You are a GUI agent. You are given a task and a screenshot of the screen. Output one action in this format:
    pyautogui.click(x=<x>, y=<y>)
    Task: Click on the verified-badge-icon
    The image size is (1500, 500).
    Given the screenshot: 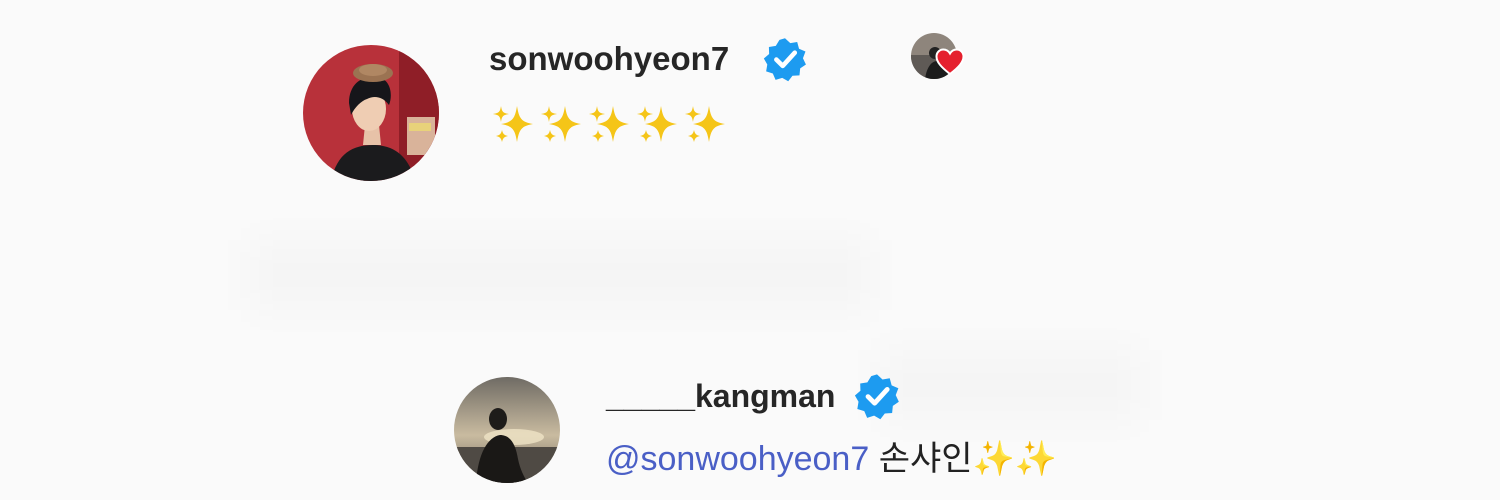 What is the action you would take?
    pyautogui.click(x=877, y=396)
    